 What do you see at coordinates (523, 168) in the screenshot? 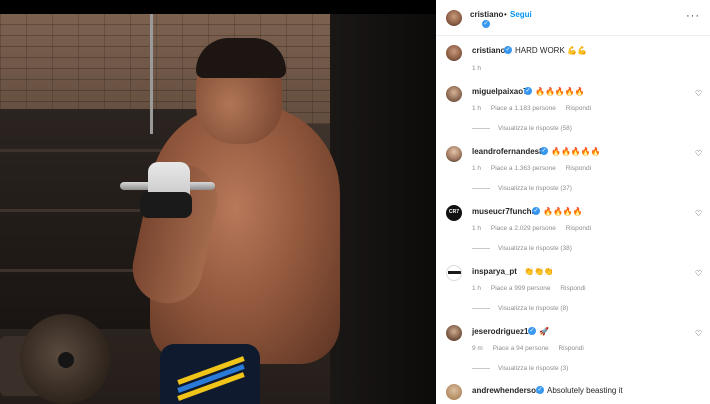
I see `comment-likes: Piace a 1.363 persone` at bounding box center [523, 168].